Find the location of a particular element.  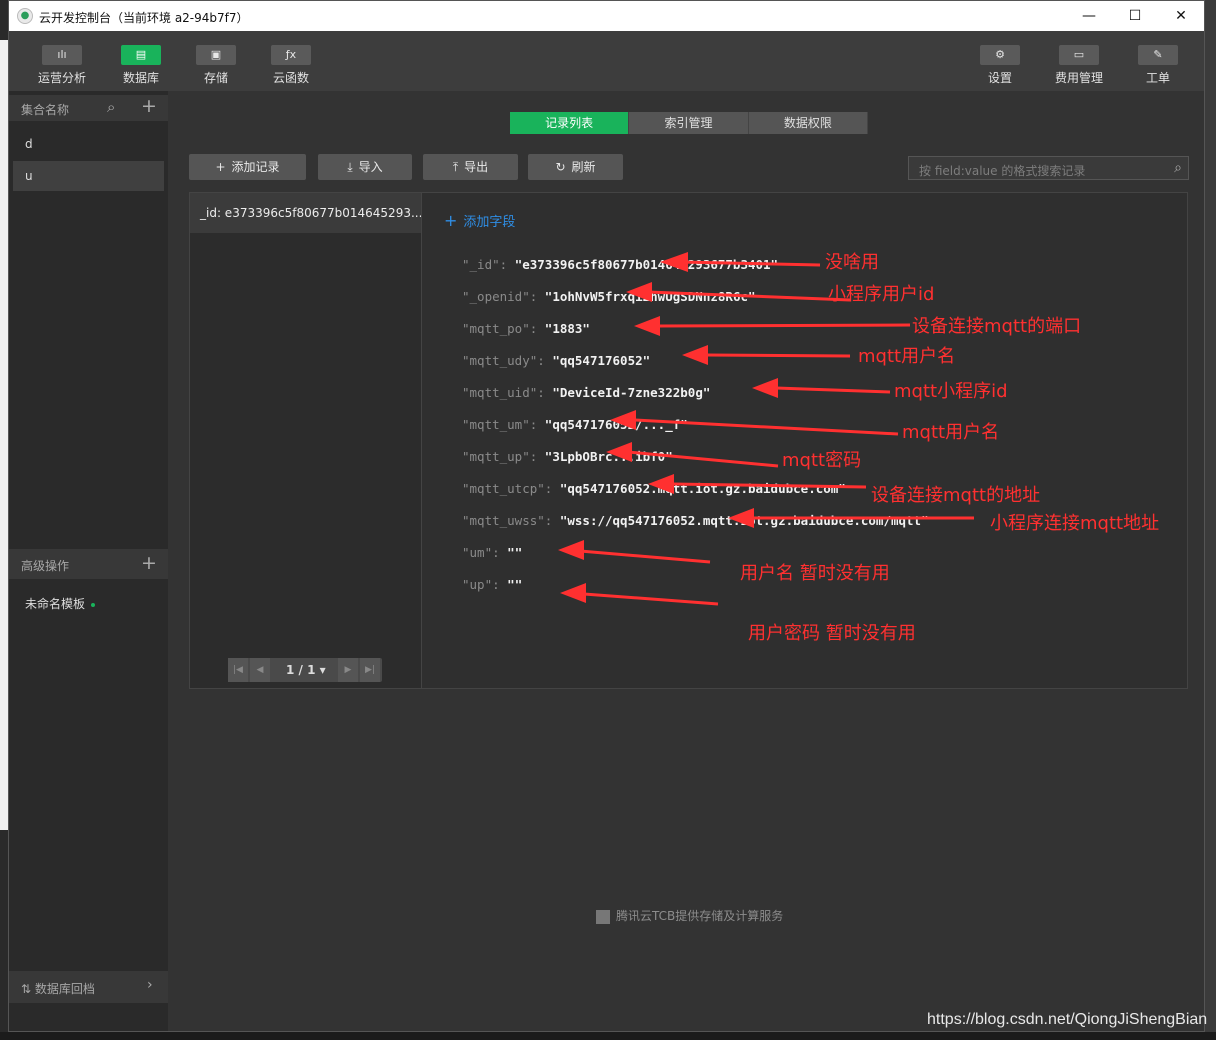

annotation-label: 没啥用 is located at coordinates (852, 262).